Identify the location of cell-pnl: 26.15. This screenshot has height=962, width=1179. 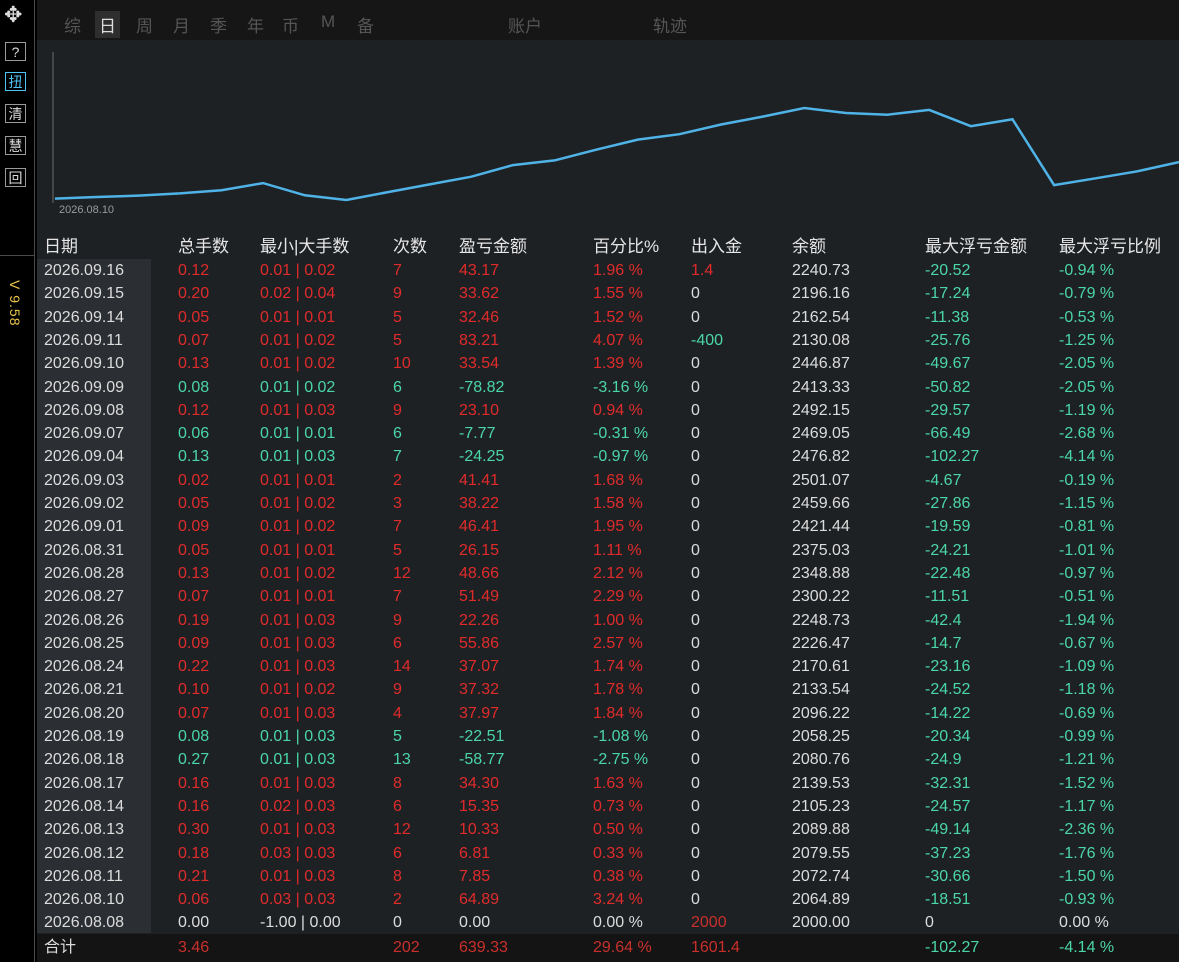
(479, 550).